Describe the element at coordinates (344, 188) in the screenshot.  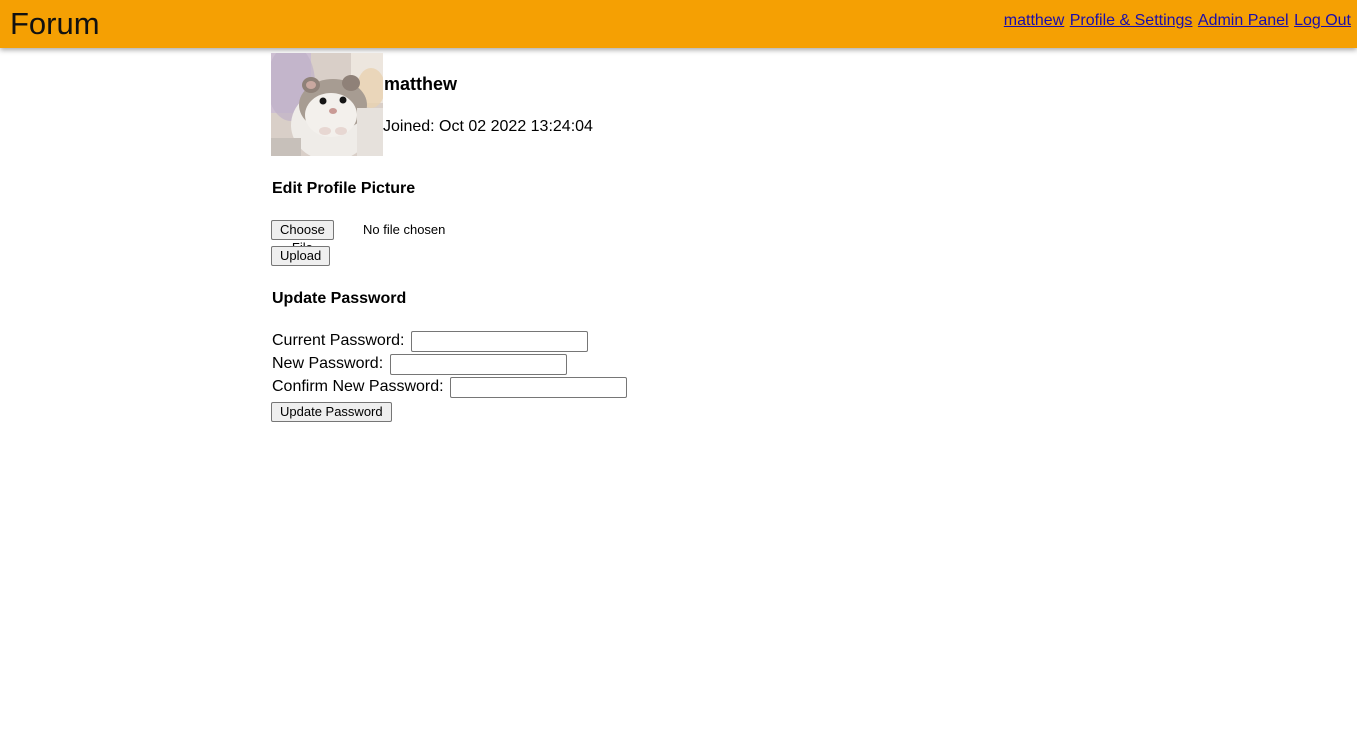
I see `edit-picture-heading: Edit Profile Picture` at that location.